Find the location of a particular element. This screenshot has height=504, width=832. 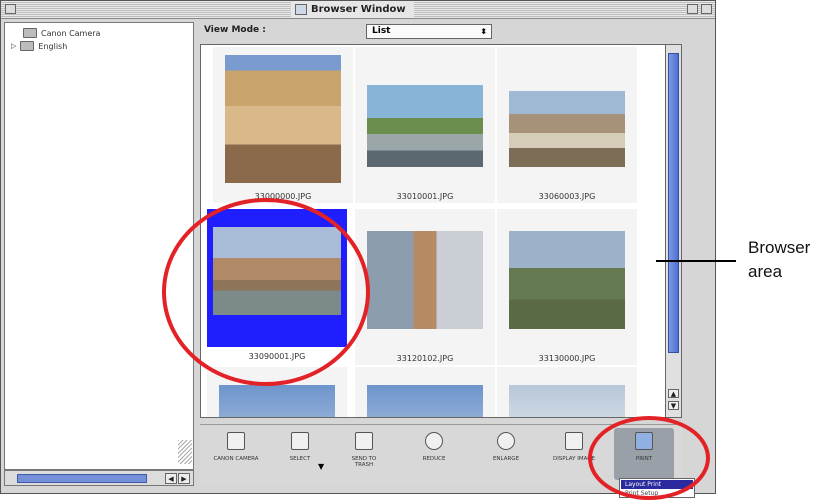

tree-item-label: Canon Camera is located at coordinates (71, 33).